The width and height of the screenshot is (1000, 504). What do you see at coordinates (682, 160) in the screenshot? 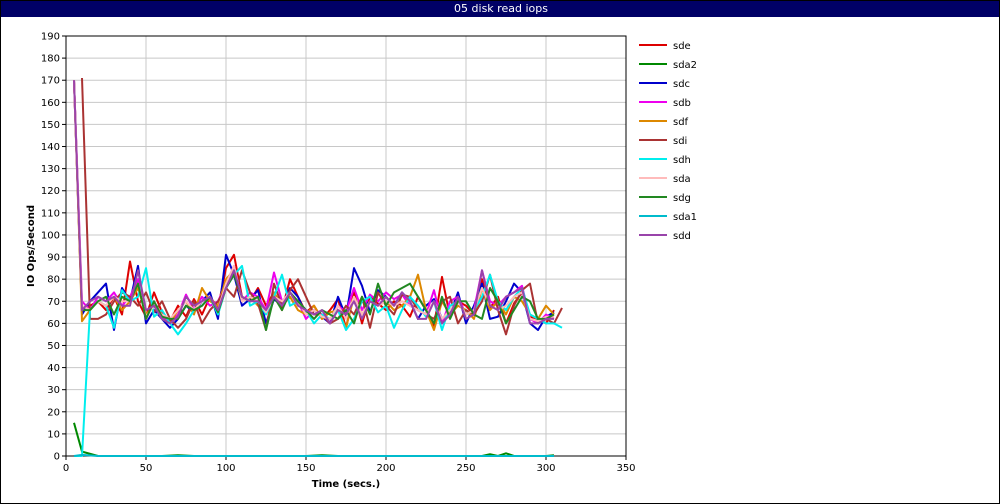
I see `legend-label-sdh: sdh` at bounding box center [682, 160].